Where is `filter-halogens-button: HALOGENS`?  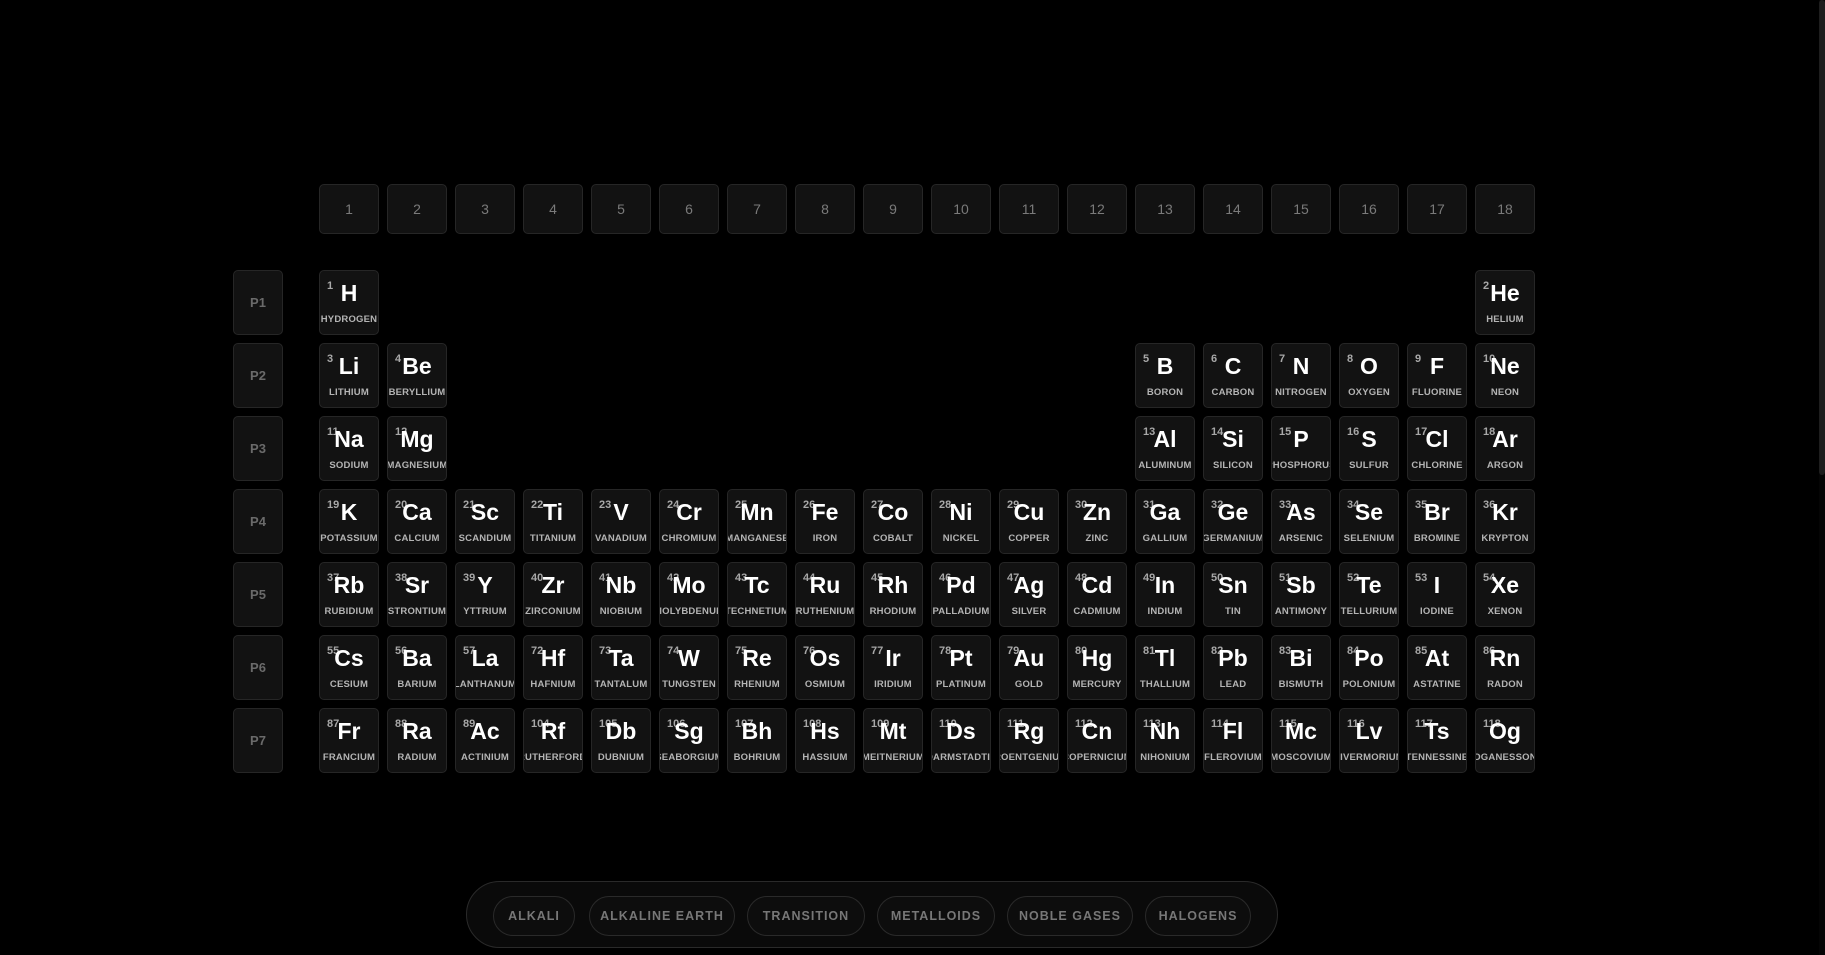 filter-halogens-button: HALOGENS is located at coordinates (1198, 916).